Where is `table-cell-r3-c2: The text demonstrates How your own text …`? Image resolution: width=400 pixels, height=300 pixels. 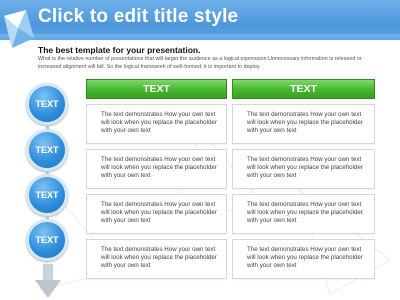
table-cell-r3-c2: The text demonstrates How your own text … is located at coordinates (303, 214).